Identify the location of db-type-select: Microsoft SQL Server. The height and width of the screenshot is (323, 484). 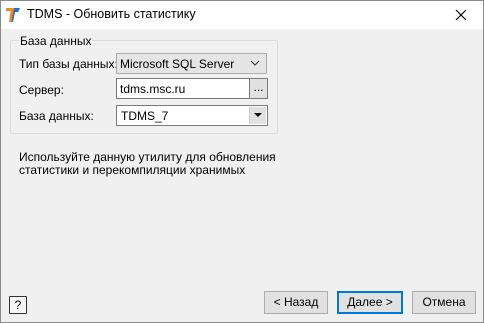
(191, 63).